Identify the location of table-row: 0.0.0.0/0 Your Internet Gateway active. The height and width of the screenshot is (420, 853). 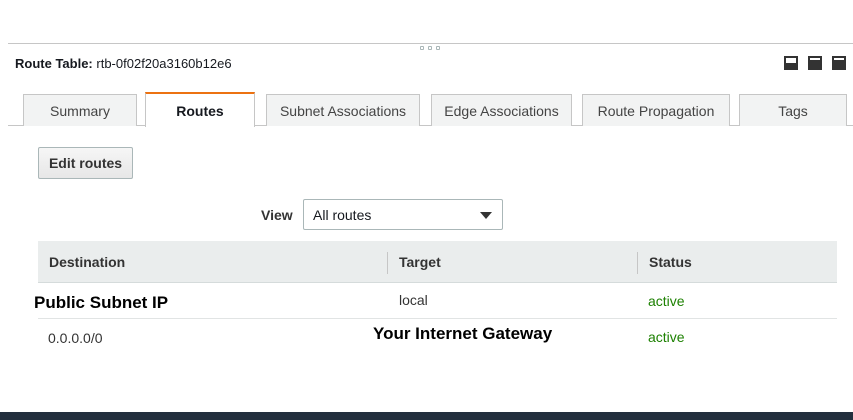
(437, 337).